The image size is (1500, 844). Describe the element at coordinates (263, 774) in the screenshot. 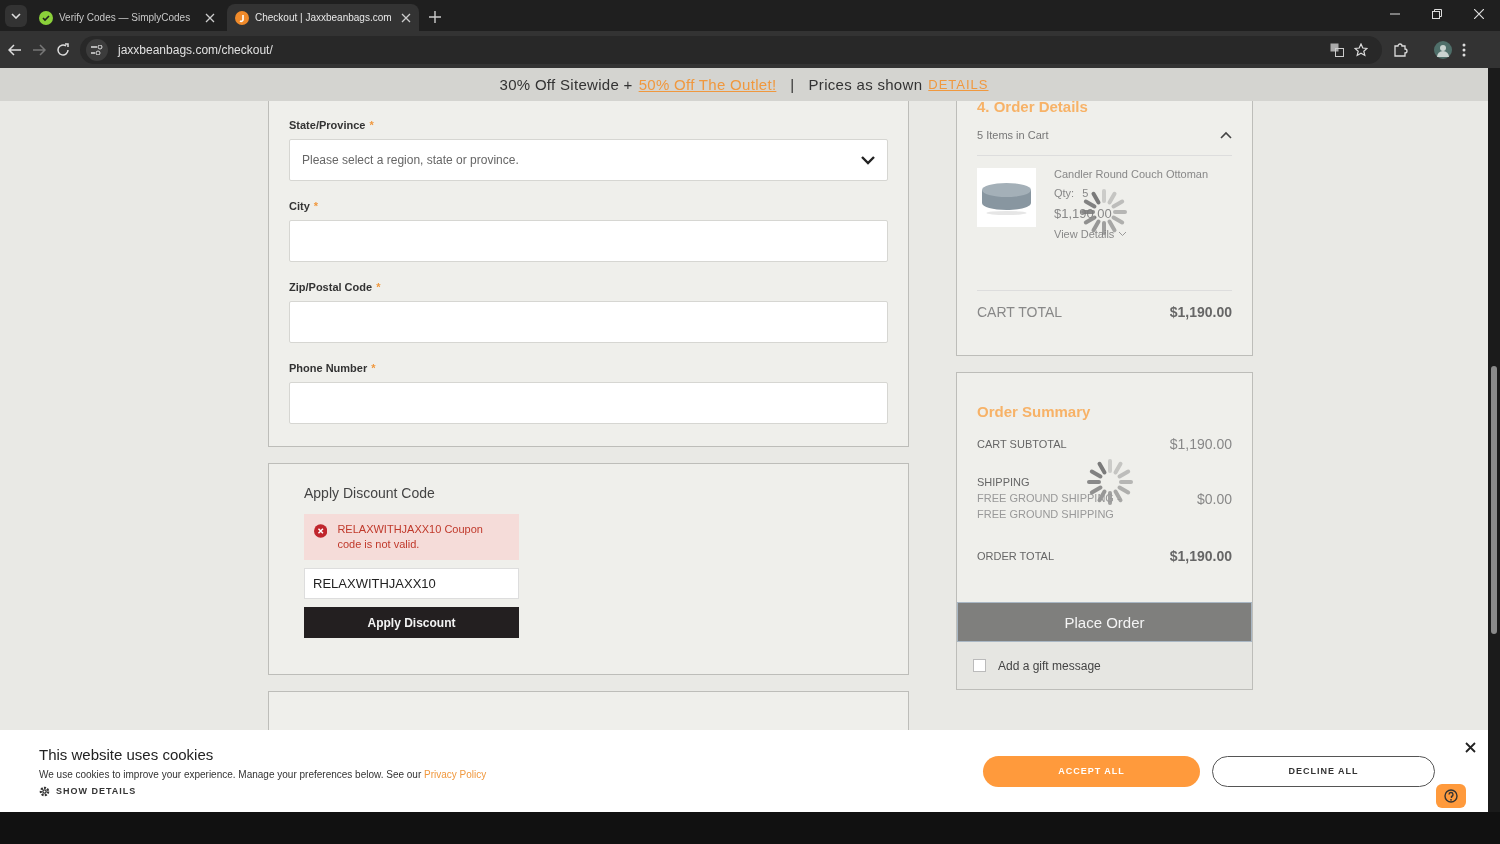

I see `cookie-text: We use cookies to improve your experience. Manage your preferences below. See our Privacy Policy` at that location.